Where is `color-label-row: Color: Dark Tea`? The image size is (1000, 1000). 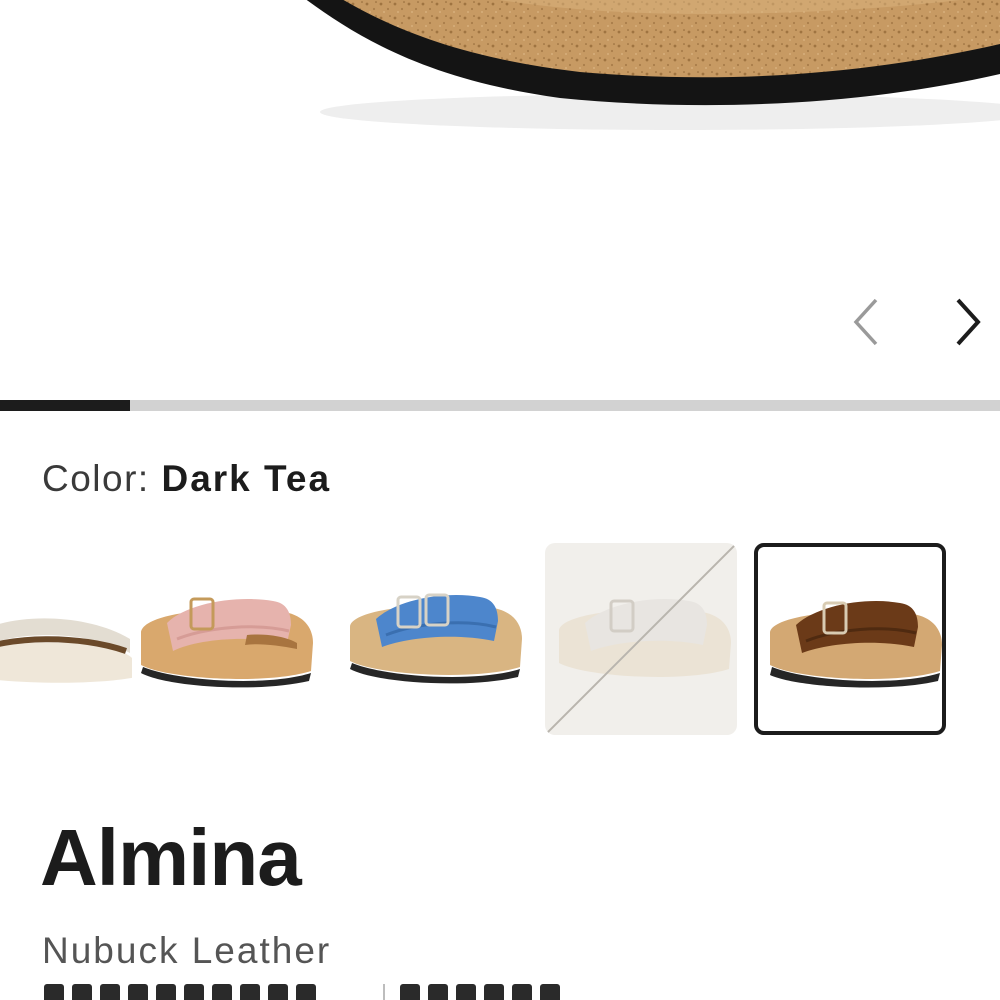
color-label-row: Color: Dark Tea is located at coordinates (186, 479).